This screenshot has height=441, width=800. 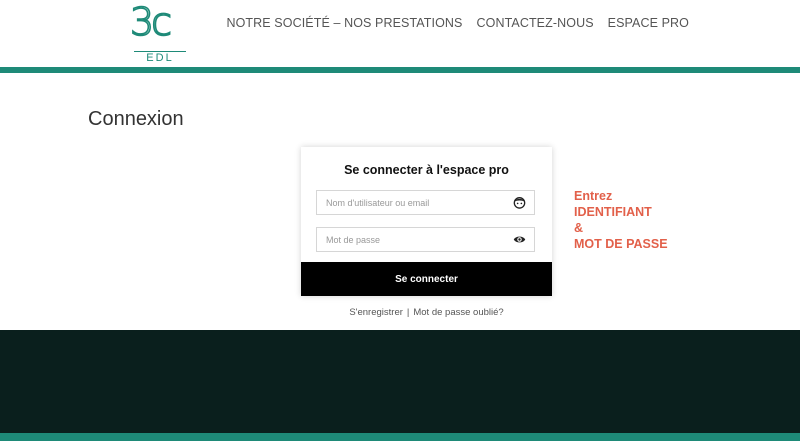 I want to click on eye-icon, so click(x=519, y=239).